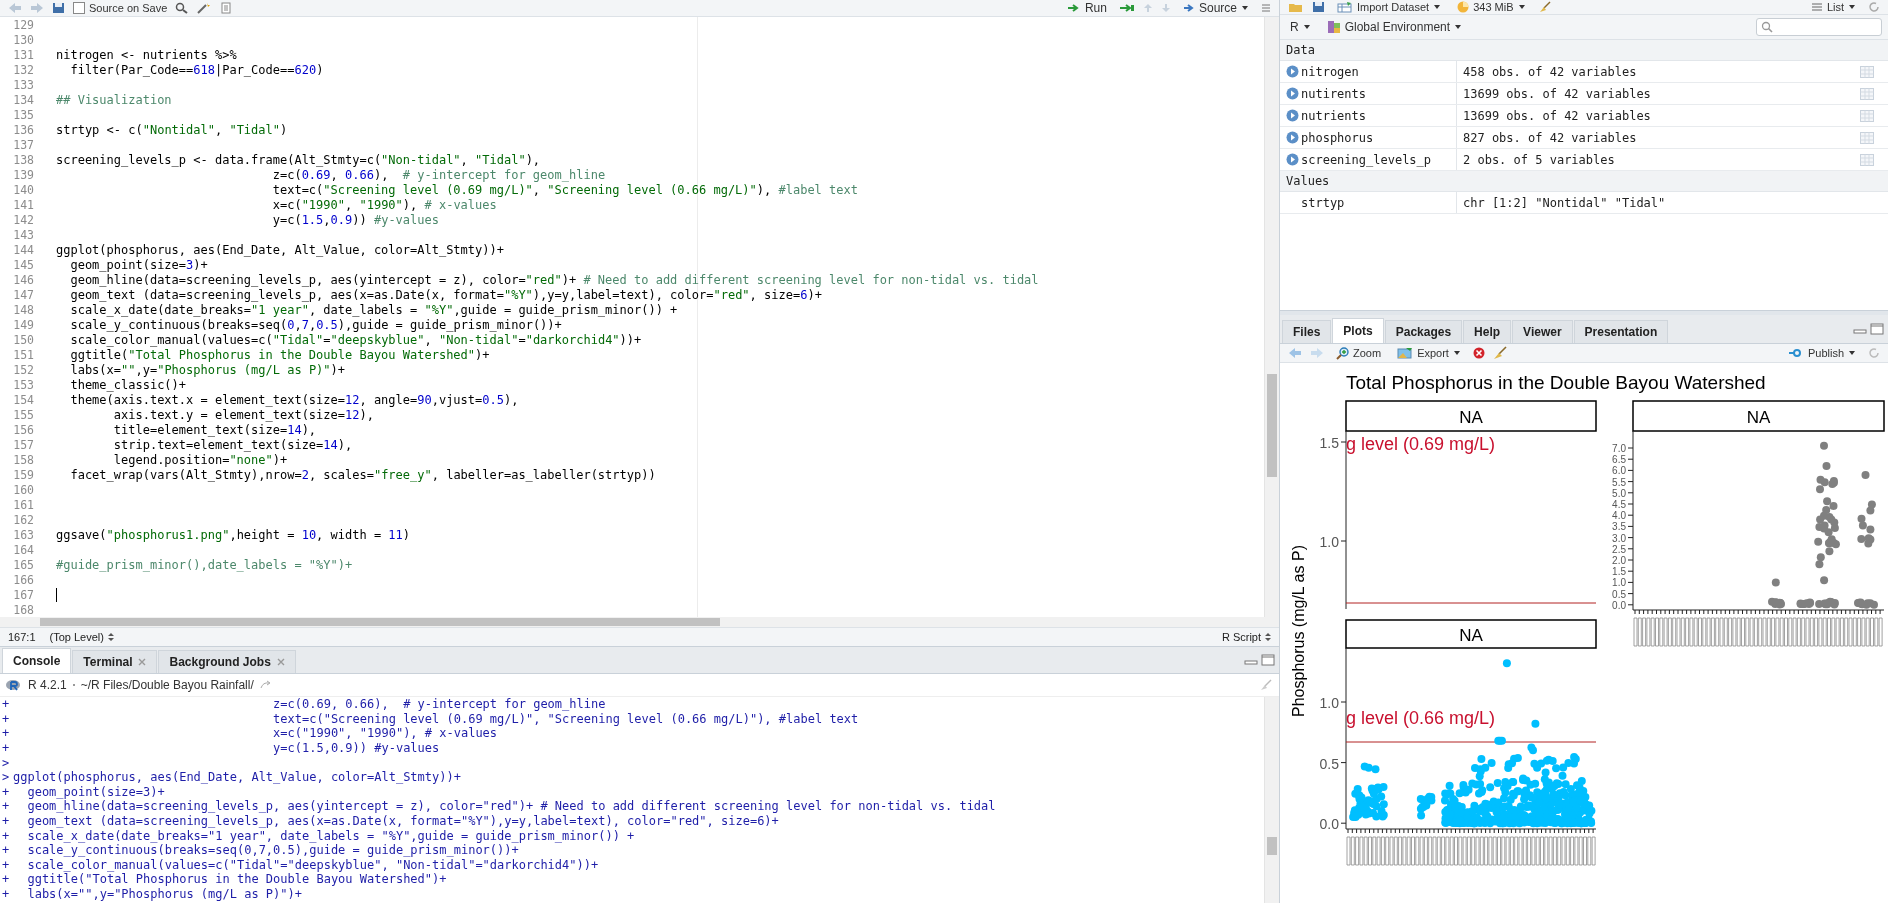 The width and height of the screenshot is (1888, 903). What do you see at coordinates (1487, 331) in the screenshot?
I see `pane-tab: Help` at bounding box center [1487, 331].